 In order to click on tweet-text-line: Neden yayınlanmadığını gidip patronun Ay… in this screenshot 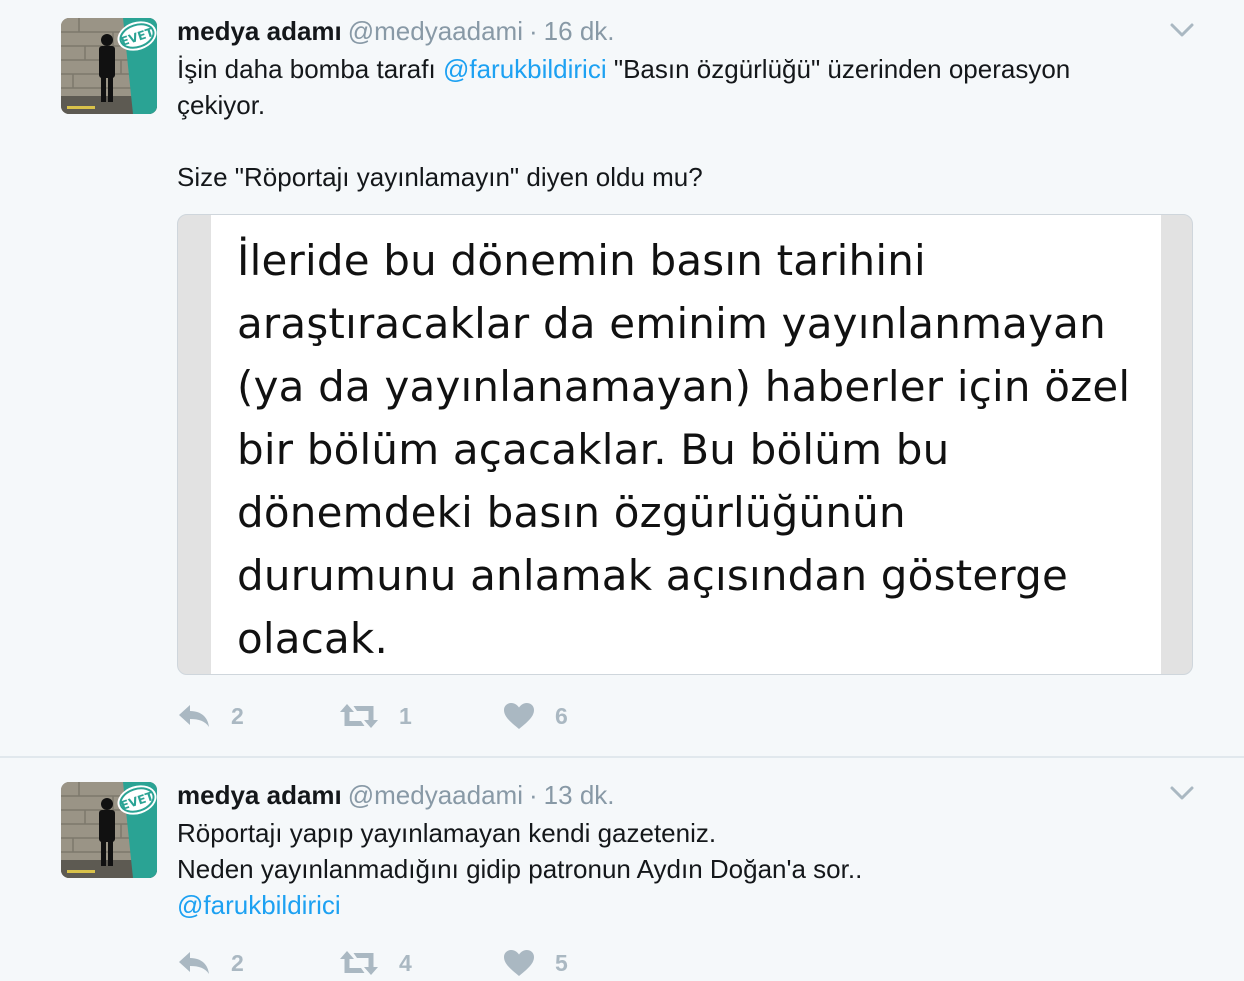, I will do `click(520, 869)`.